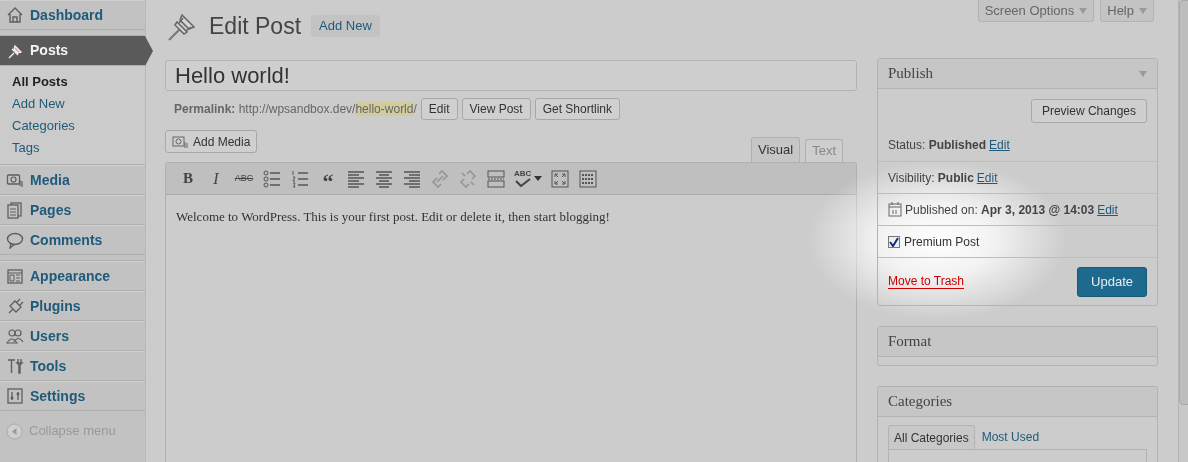 This screenshot has height=462, width=1188. I want to click on title-field: Hello world!, so click(511, 75).